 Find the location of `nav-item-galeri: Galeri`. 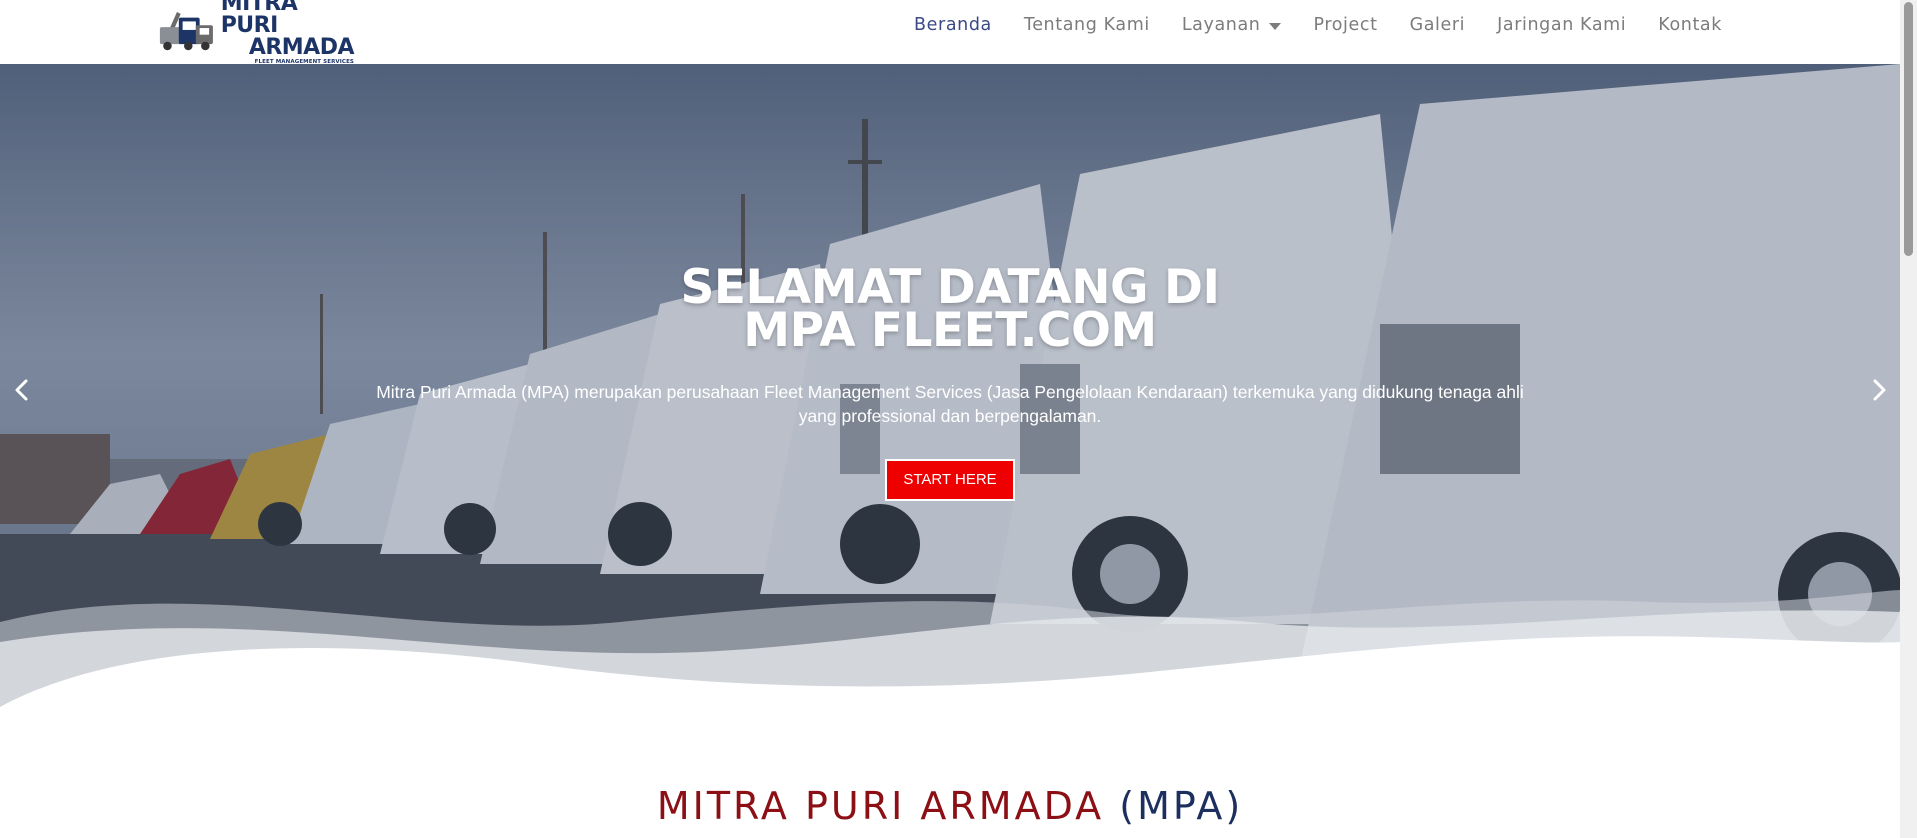

nav-item-galeri: Galeri is located at coordinates (1438, 25).